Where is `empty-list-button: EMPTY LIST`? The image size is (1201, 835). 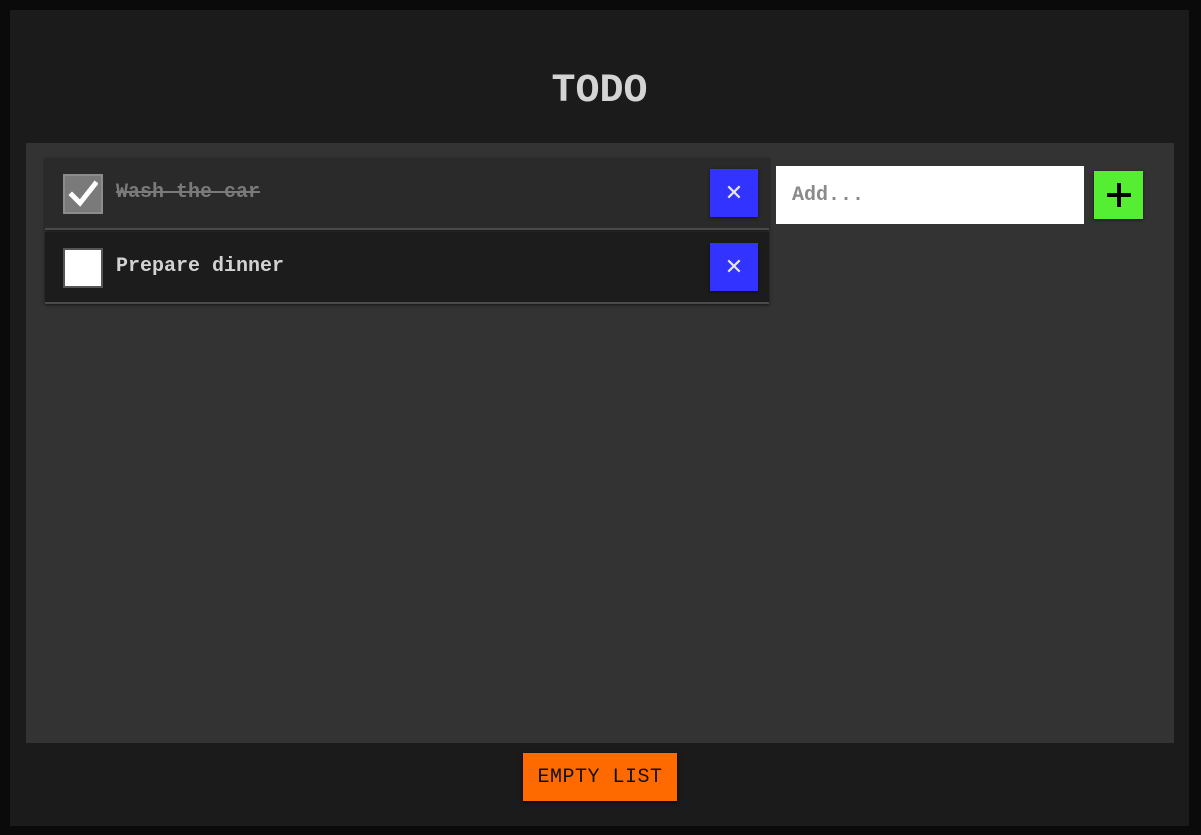 empty-list-button: EMPTY LIST is located at coordinates (600, 777).